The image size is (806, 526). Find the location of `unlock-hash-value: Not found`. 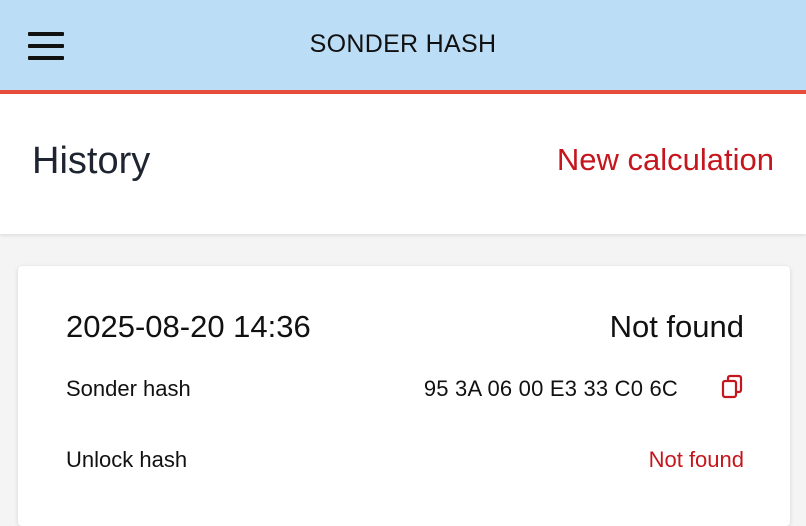

unlock-hash-value: Not found is located at coordinates (696, 459).